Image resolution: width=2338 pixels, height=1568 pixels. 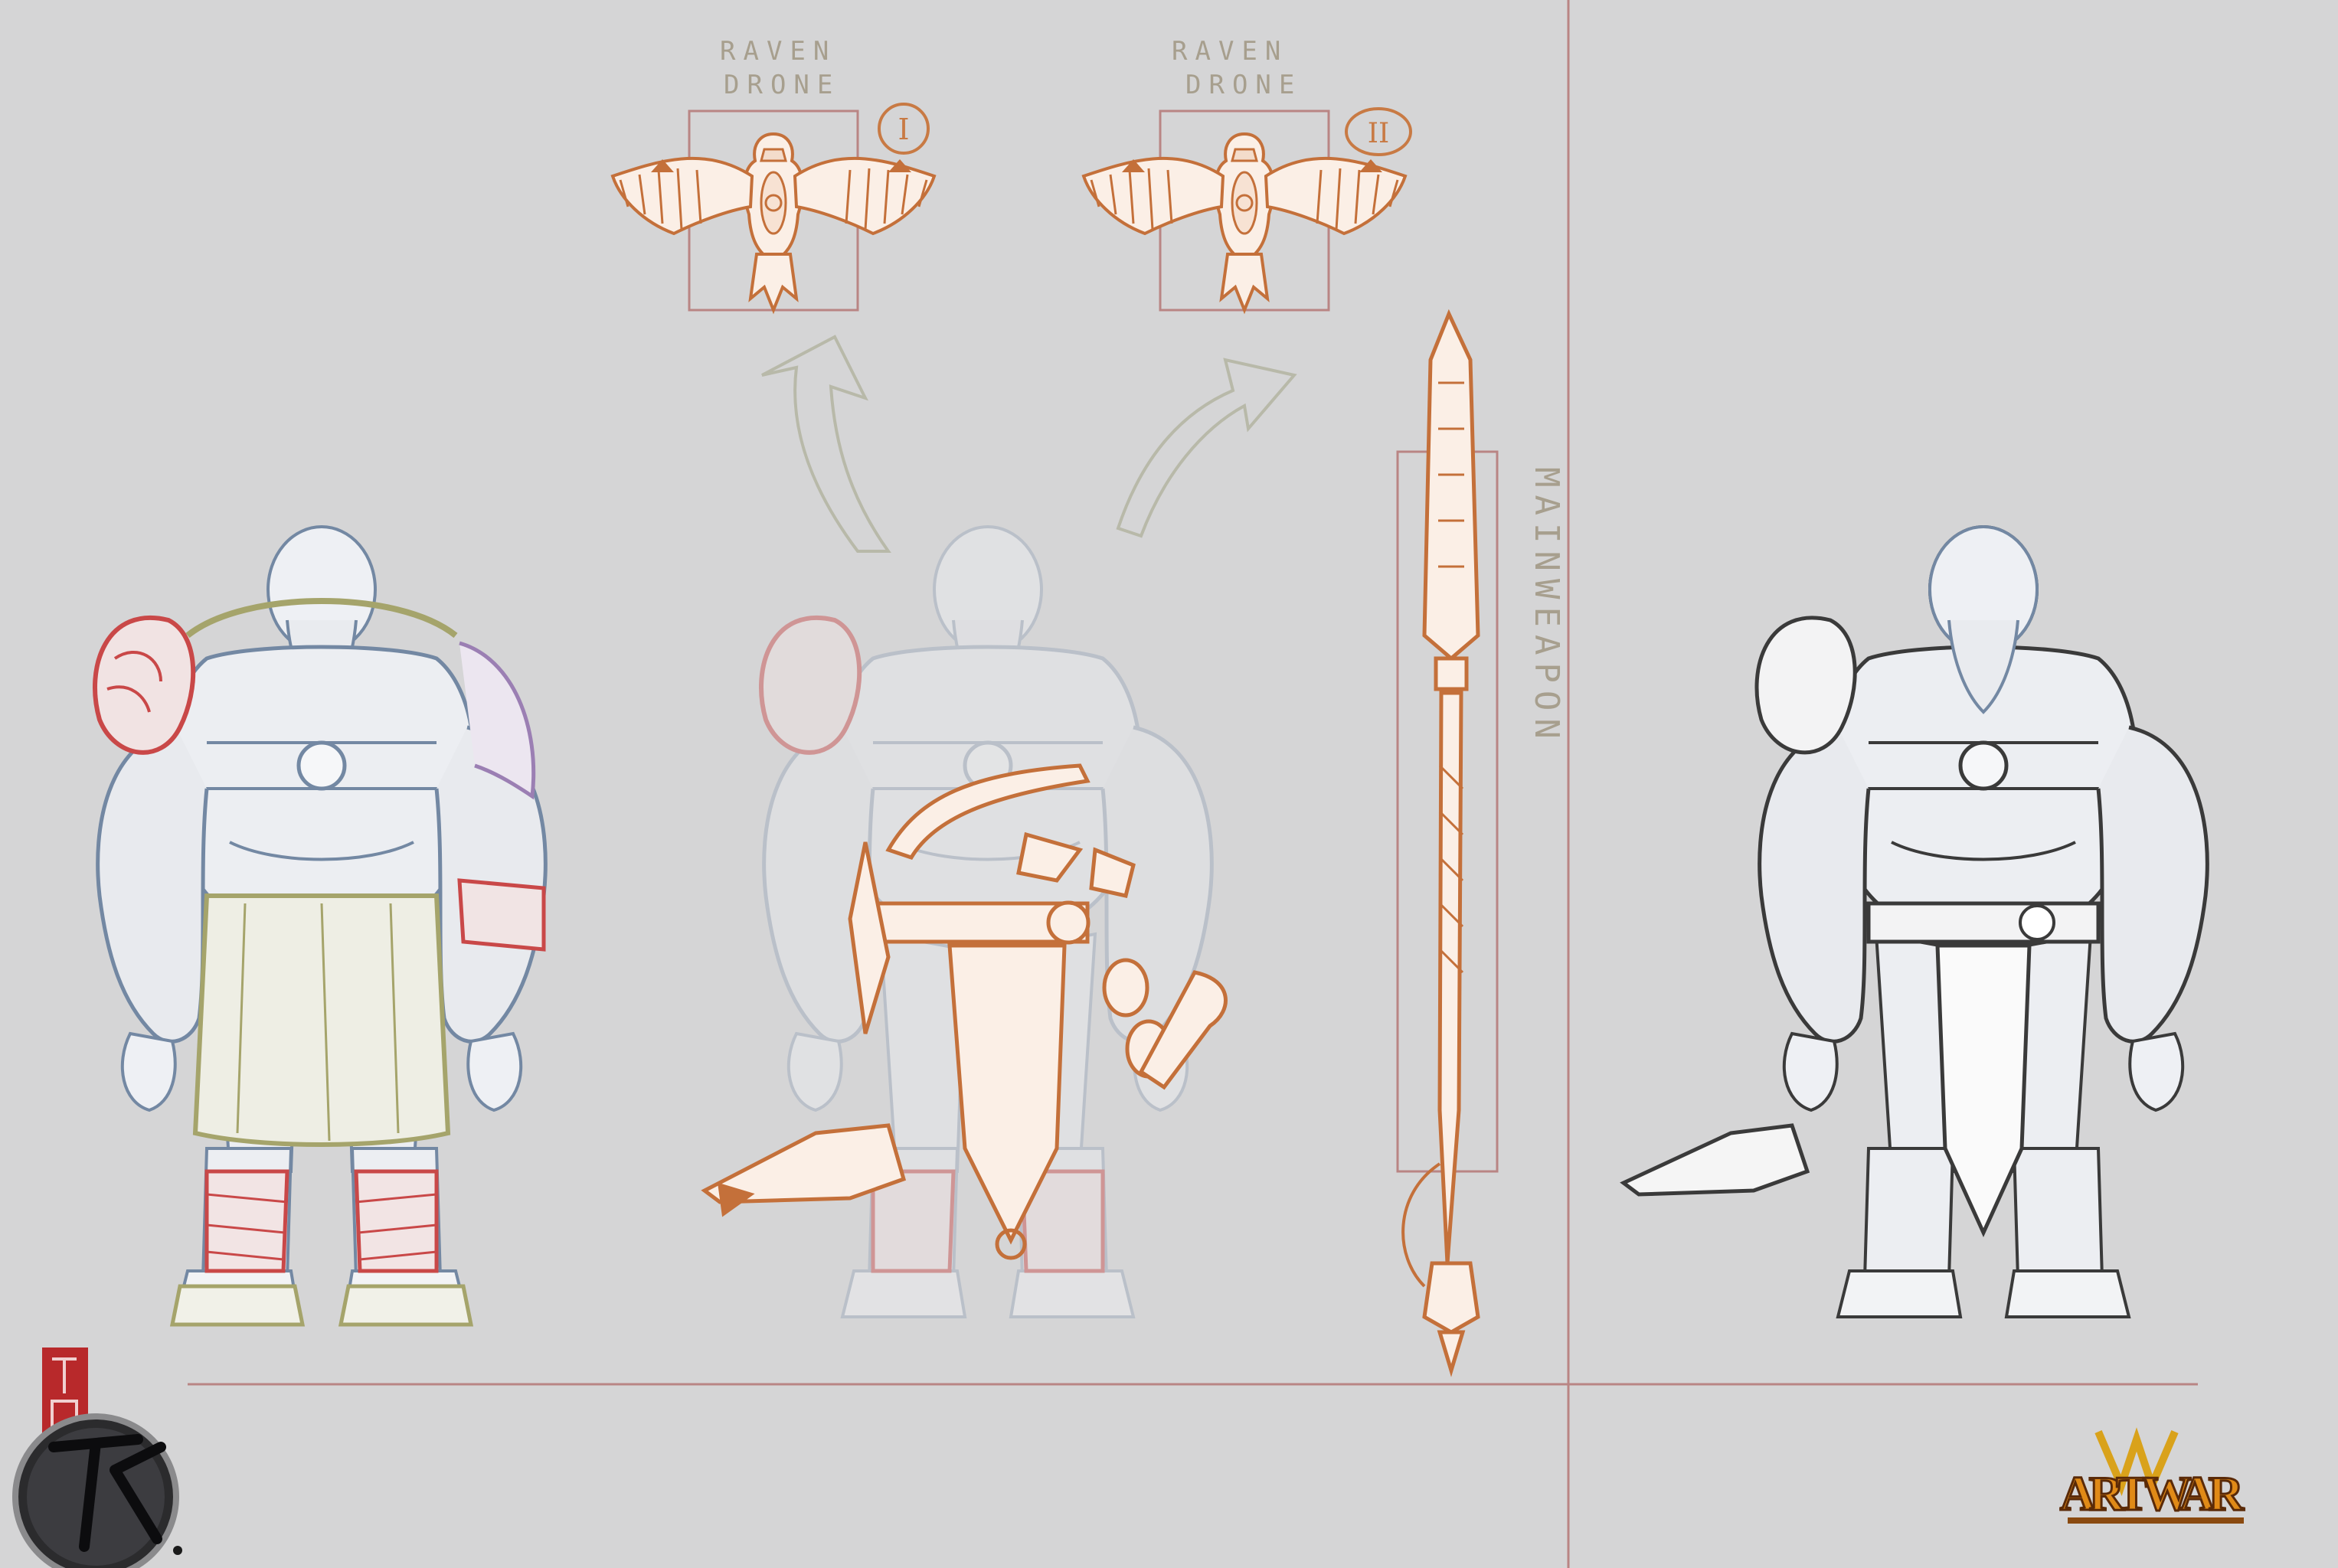 I want to click on drone-2-label-line2: DRONE, so click(x=1243, y=85).